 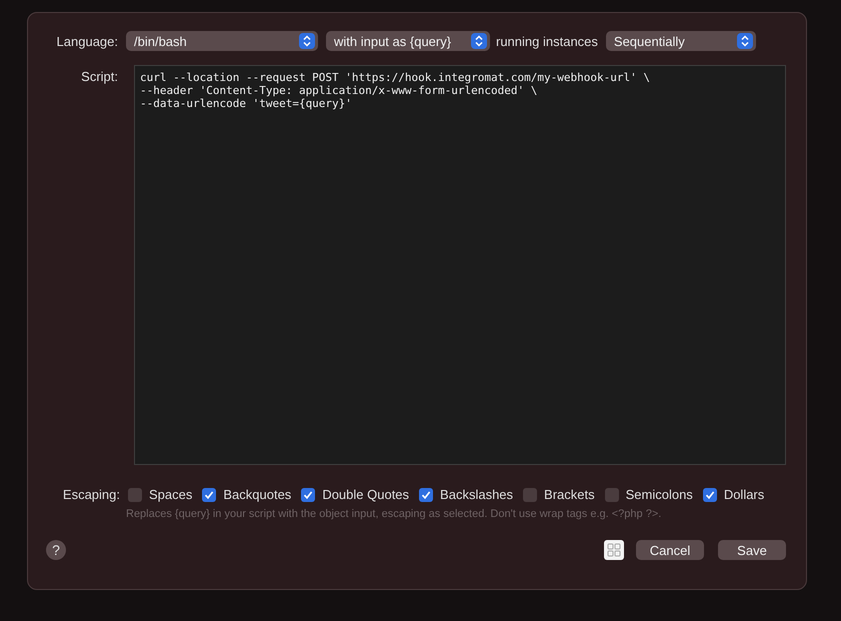 What do you see at coordinates (394, 514) in the screenshot?
I see `escaping-hint: Replaces {query} in your script with the object input, escaping as selected. Don't use wrap tags e.g. <?php ?>.` at bounding box center [394, 514].